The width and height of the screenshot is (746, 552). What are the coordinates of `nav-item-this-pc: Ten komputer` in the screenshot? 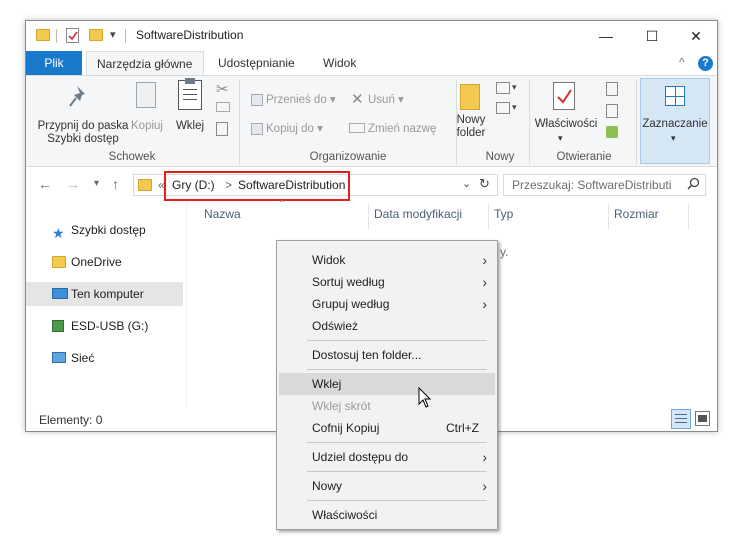 It's located at (104, 294).